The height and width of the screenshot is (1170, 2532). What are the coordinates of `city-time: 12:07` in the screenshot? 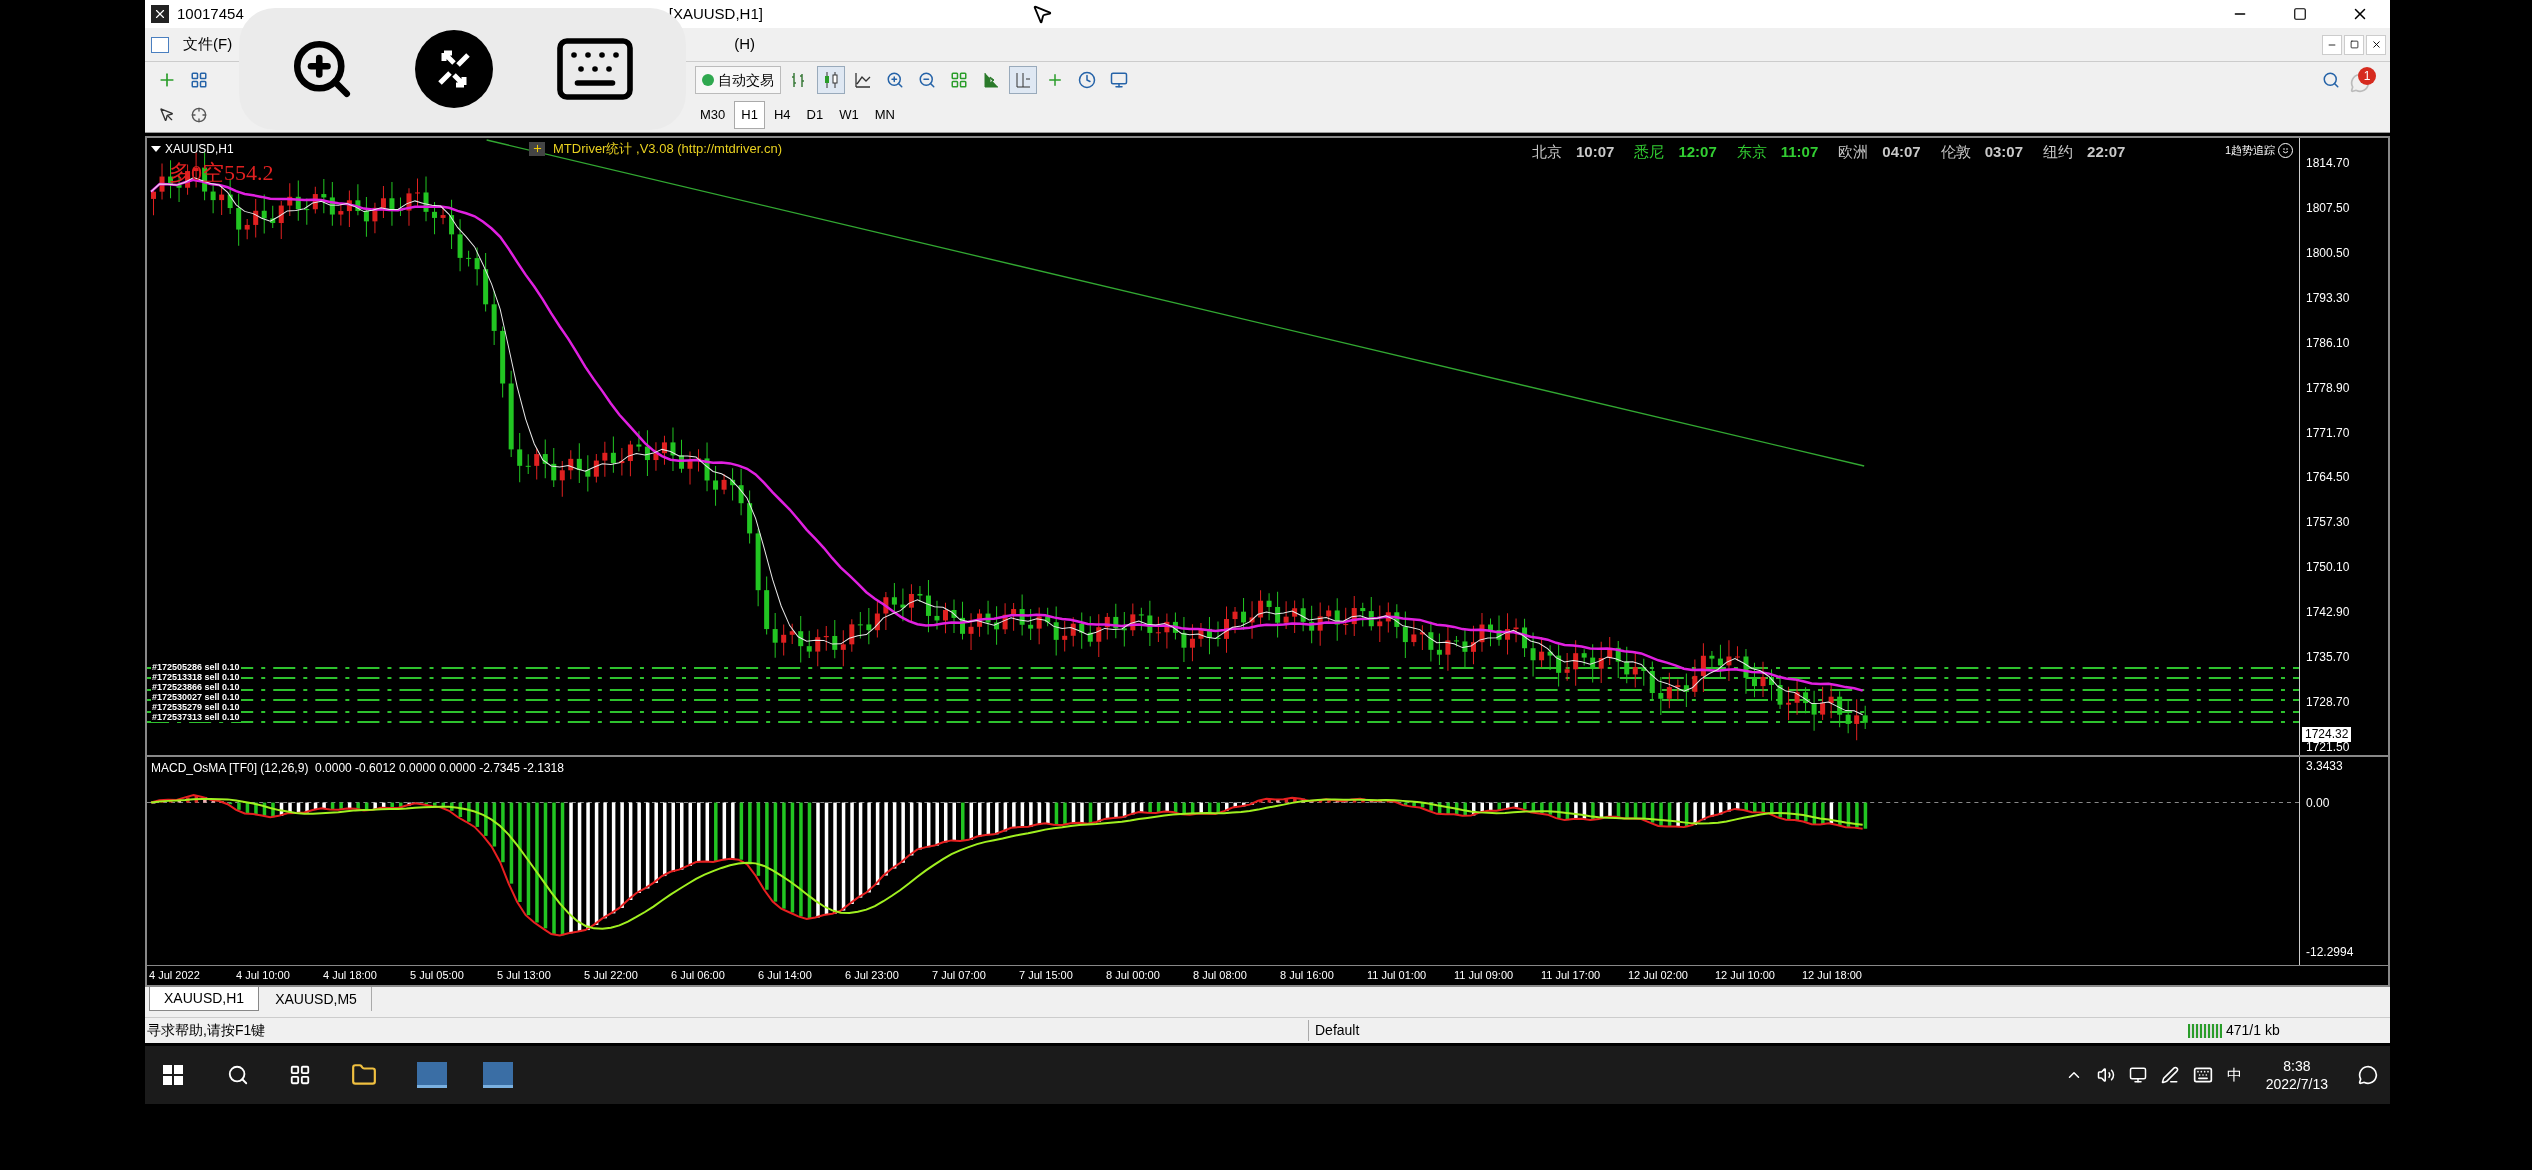 It's located at (1697, 152).